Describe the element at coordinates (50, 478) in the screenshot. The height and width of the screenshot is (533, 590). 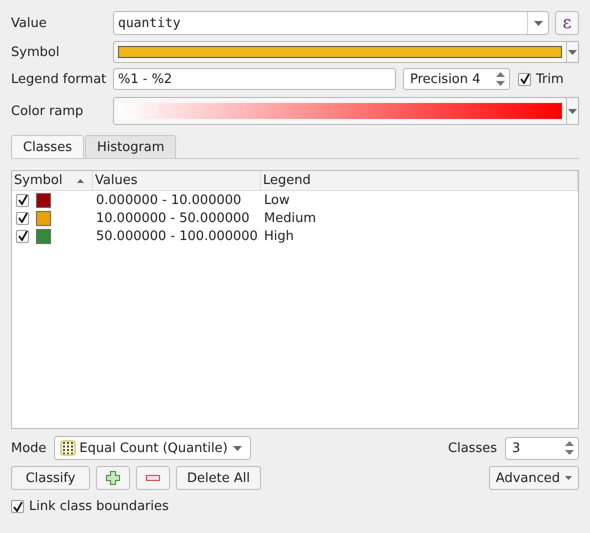
I see `classify-button: Classify` at that location.